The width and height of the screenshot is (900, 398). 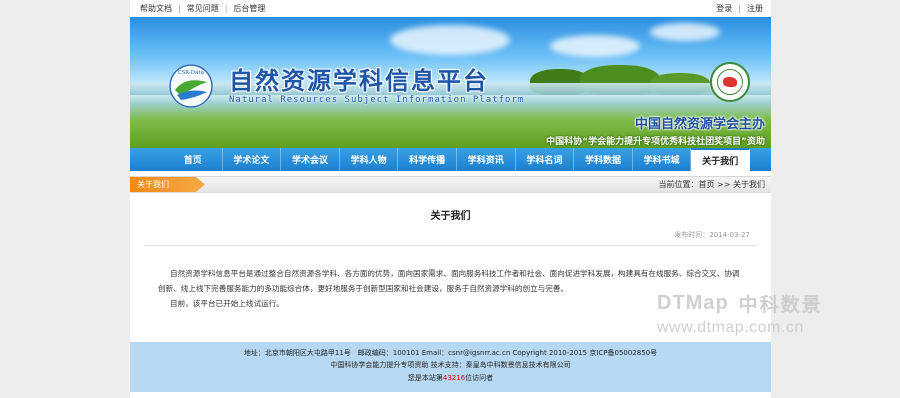 I want to click on faq-link: 常见问题, so click(x=203, y=8).